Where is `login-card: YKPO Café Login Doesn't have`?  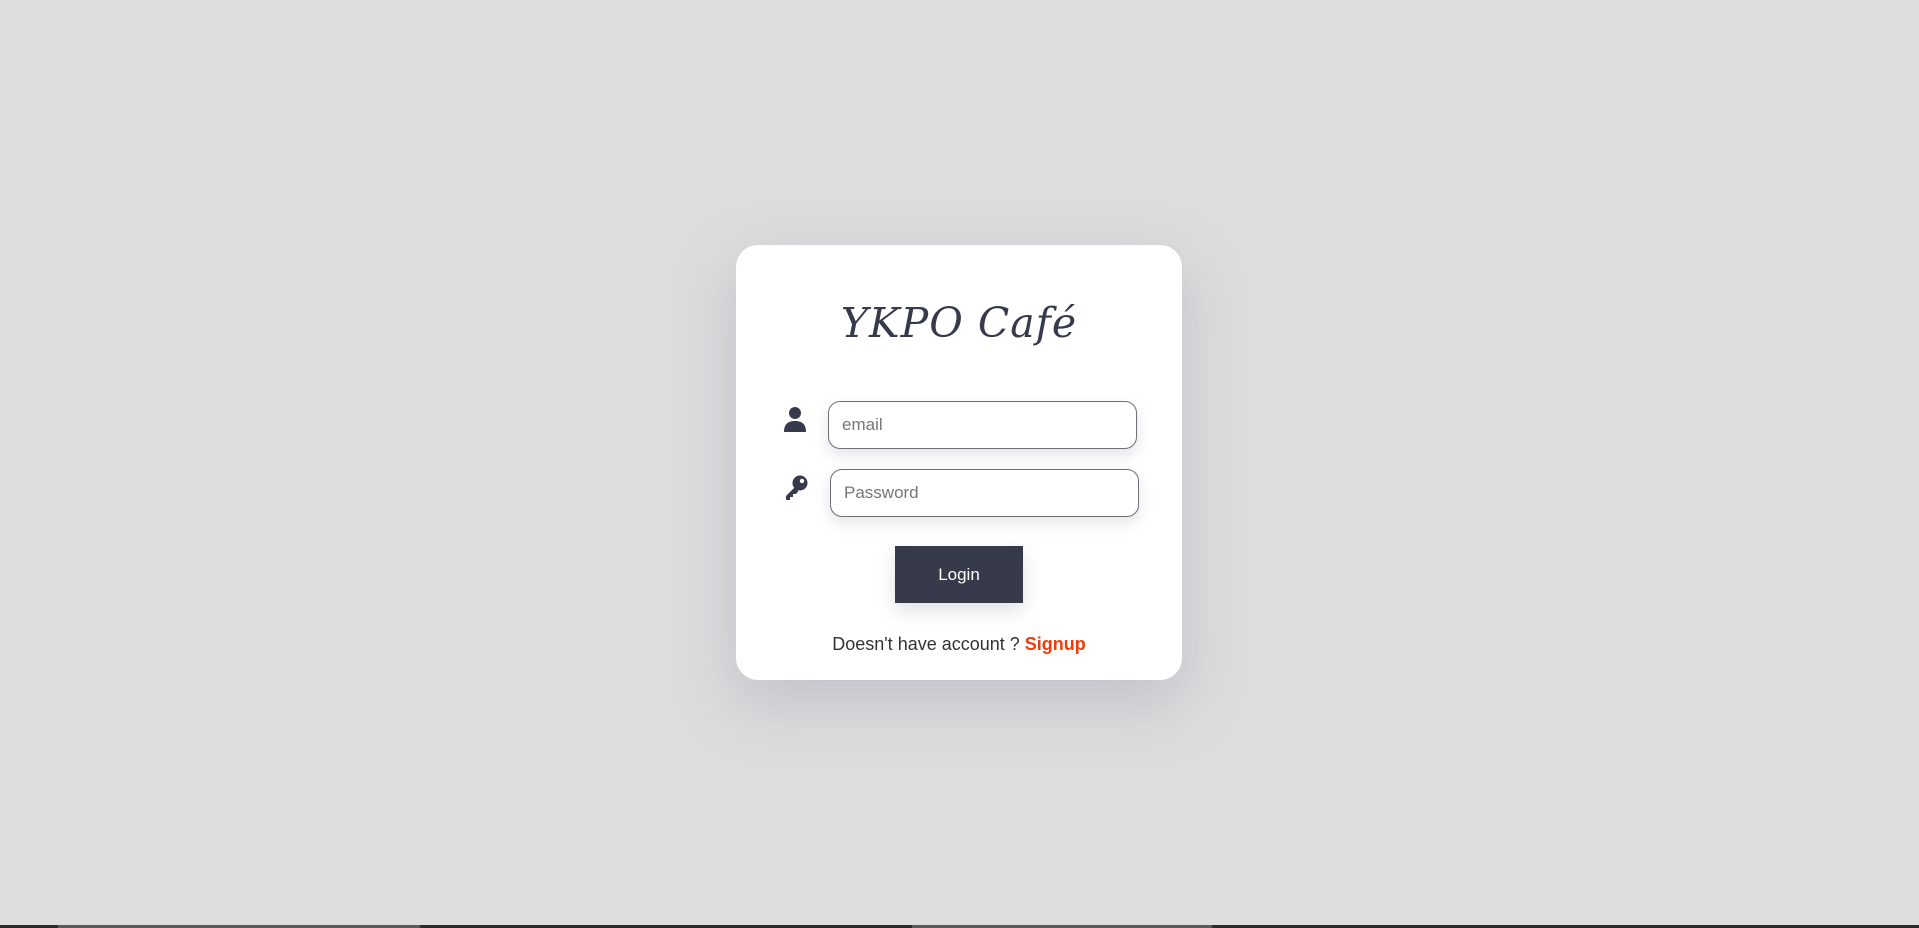 login-card: YKPO Café Login Doesn't have is located at coordinates (959, 462).